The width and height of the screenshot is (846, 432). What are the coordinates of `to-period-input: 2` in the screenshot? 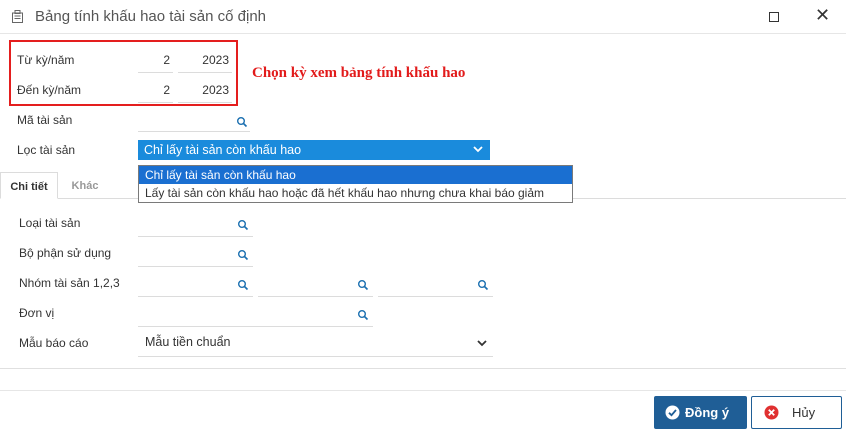 It's located at (154, 90).